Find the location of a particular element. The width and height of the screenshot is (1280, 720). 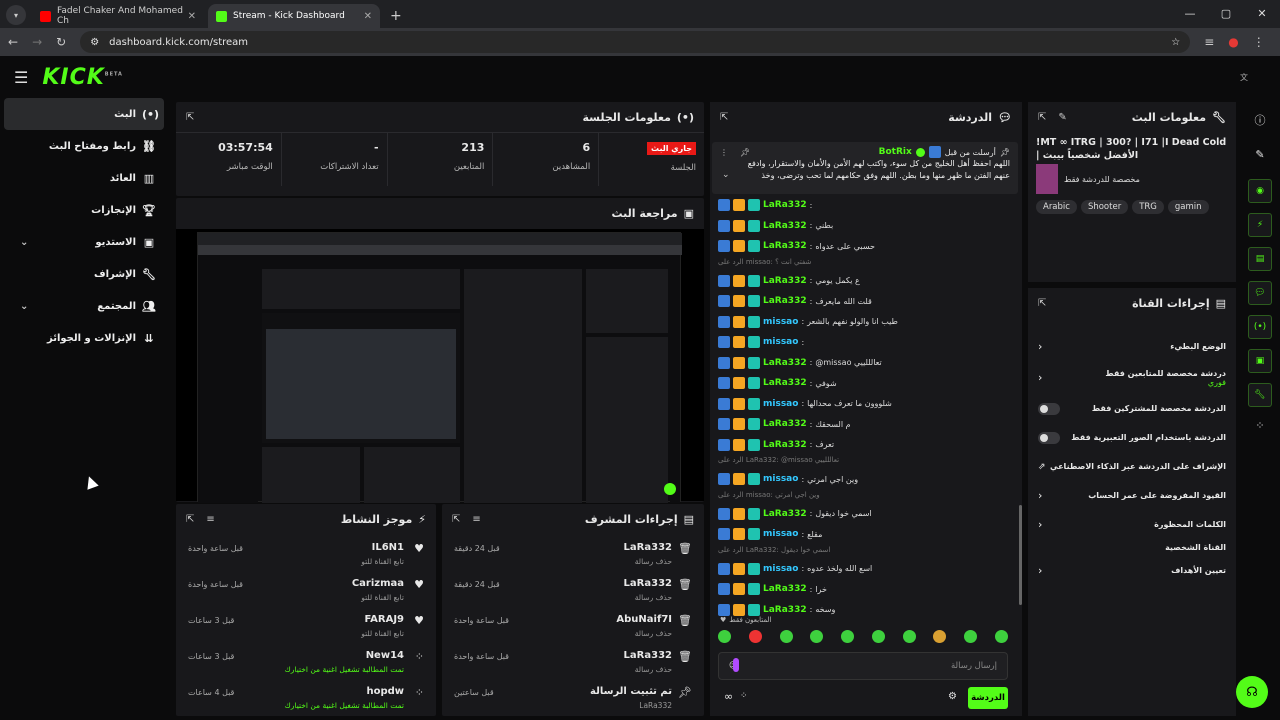

widget-camera-icon: ◉ is located at coordinates (1260, 191).